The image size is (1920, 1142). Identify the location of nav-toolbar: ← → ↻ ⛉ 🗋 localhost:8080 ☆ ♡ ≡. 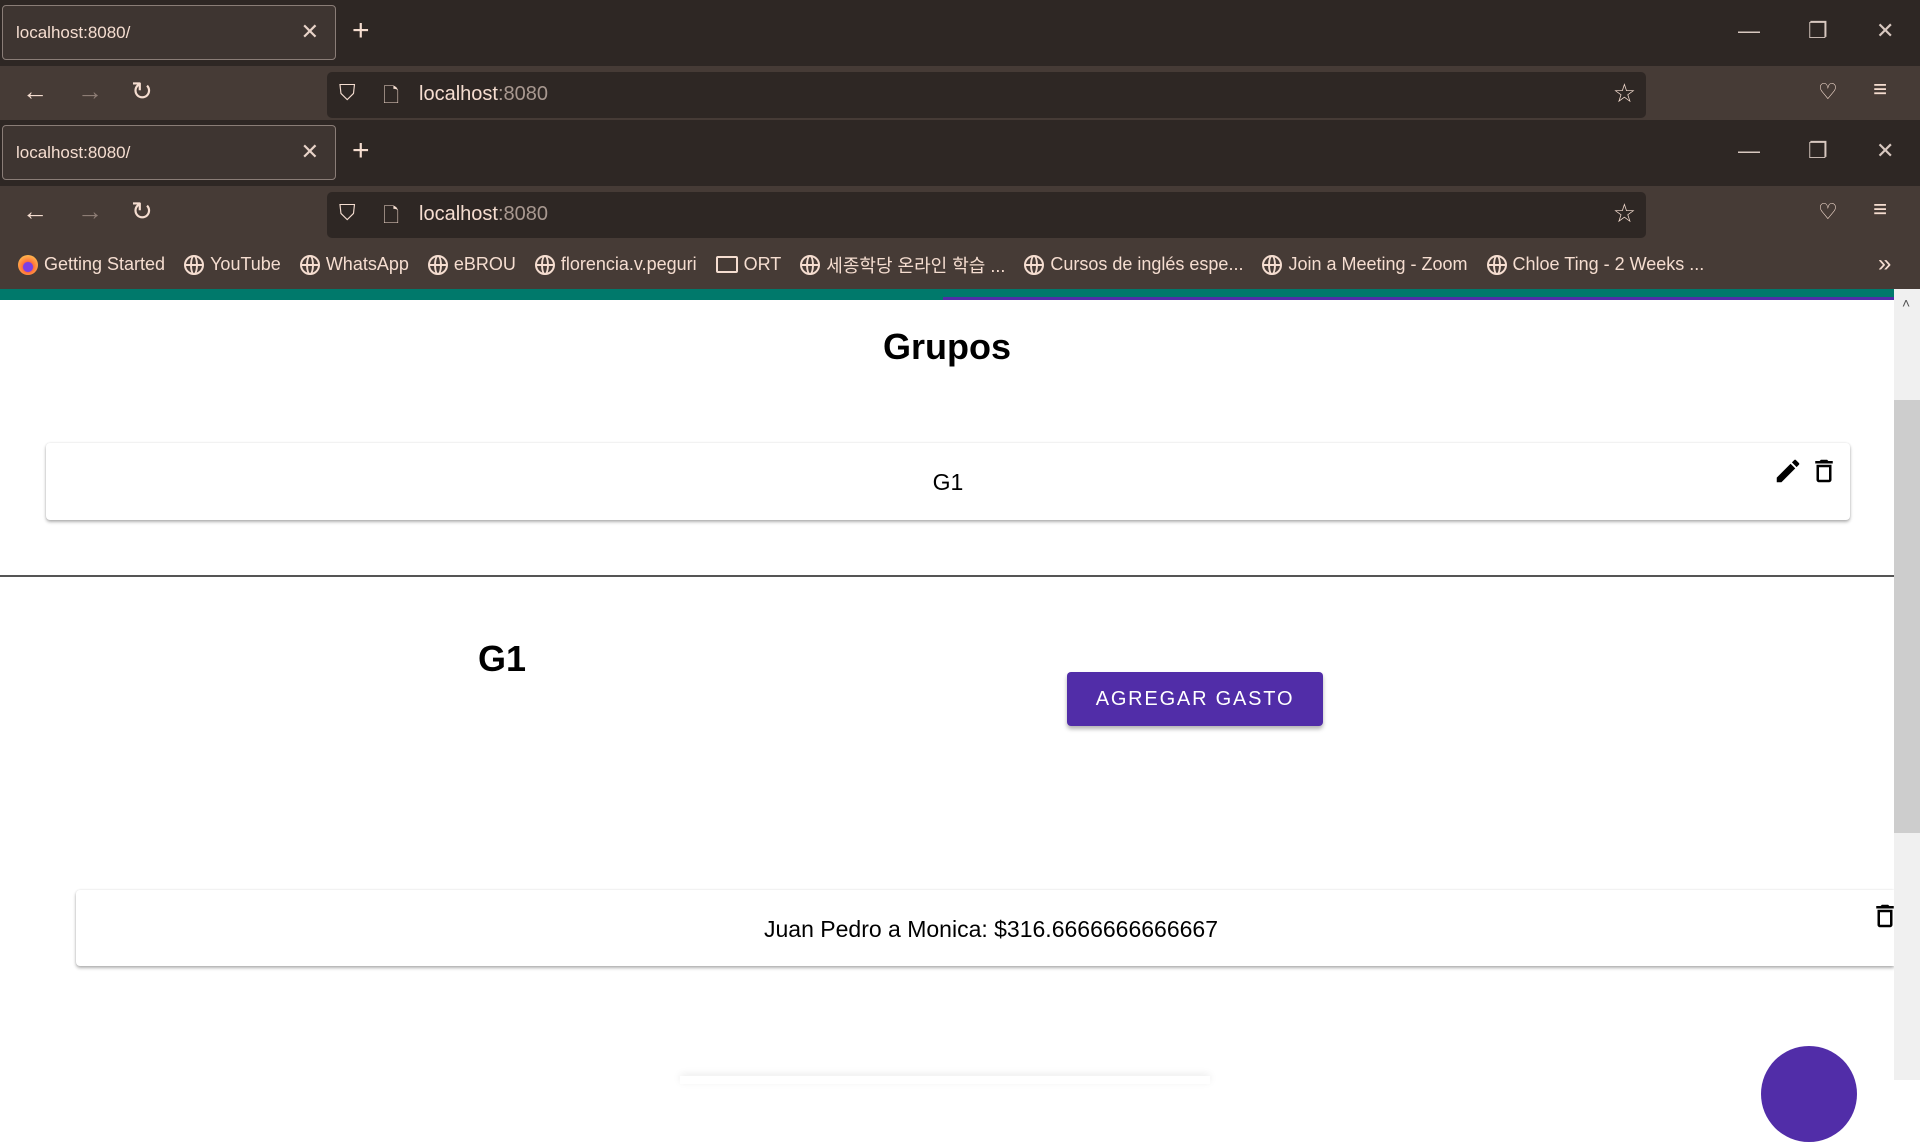
(960, 93).